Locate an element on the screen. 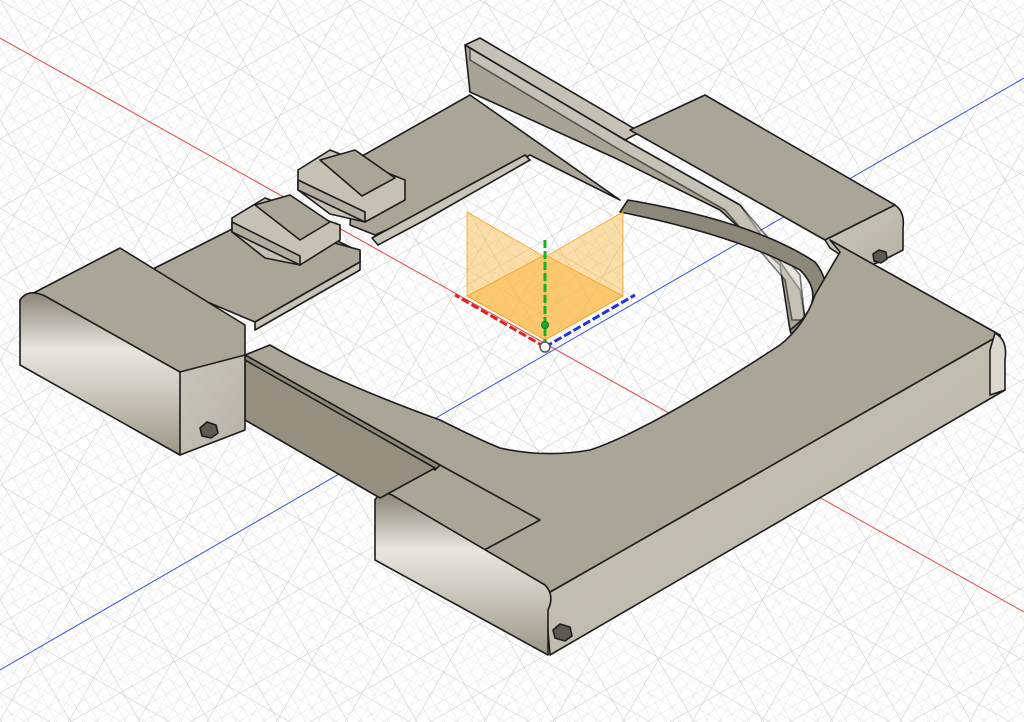 The width and height of the screenshot is (1024, 722). back-right-hole-icon is located at coordinates (880, 256).